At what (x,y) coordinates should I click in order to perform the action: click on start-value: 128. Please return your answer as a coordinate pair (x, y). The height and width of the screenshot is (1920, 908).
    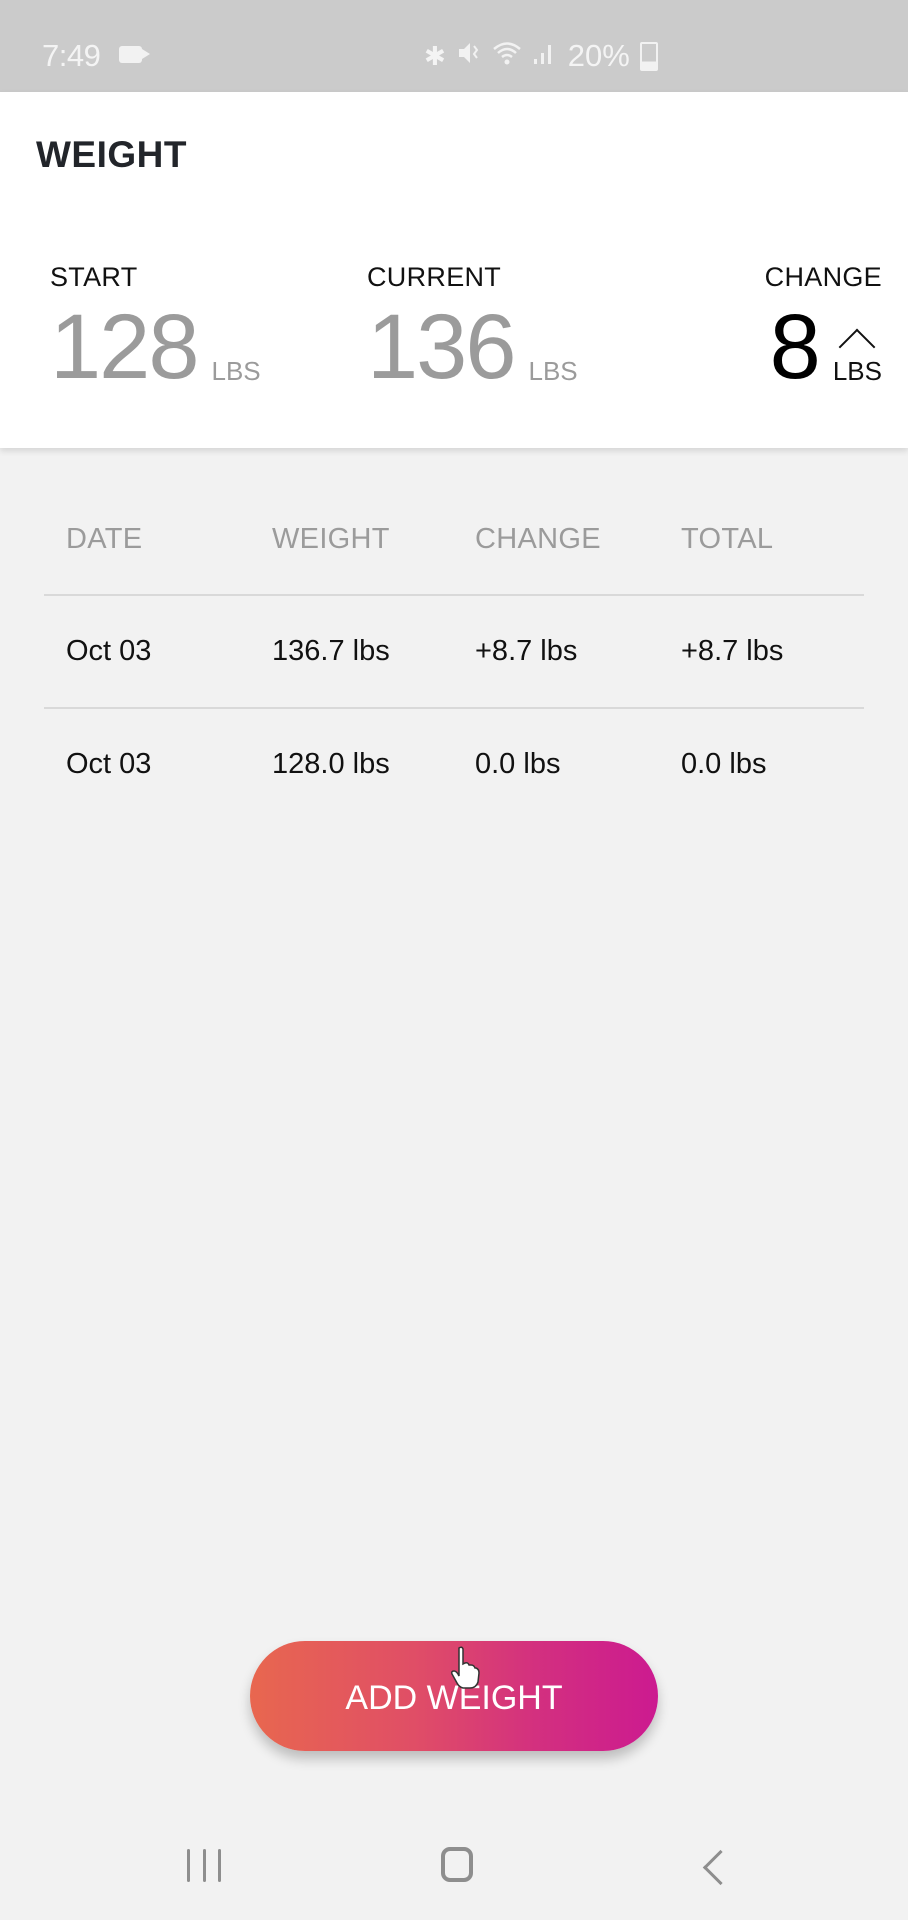
    Looking at the image, I should click on (124, 347).